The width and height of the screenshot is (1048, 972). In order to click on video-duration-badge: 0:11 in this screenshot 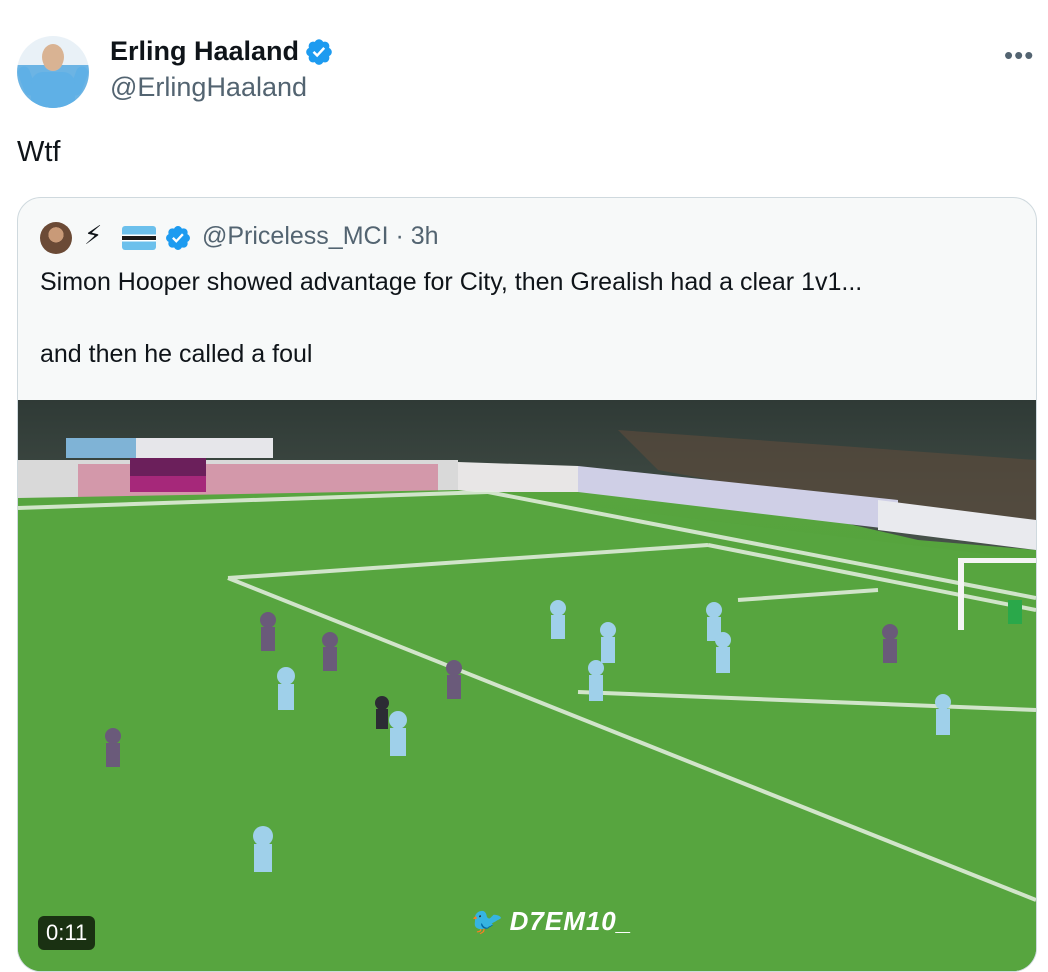, I will do `click(67, 933)`.